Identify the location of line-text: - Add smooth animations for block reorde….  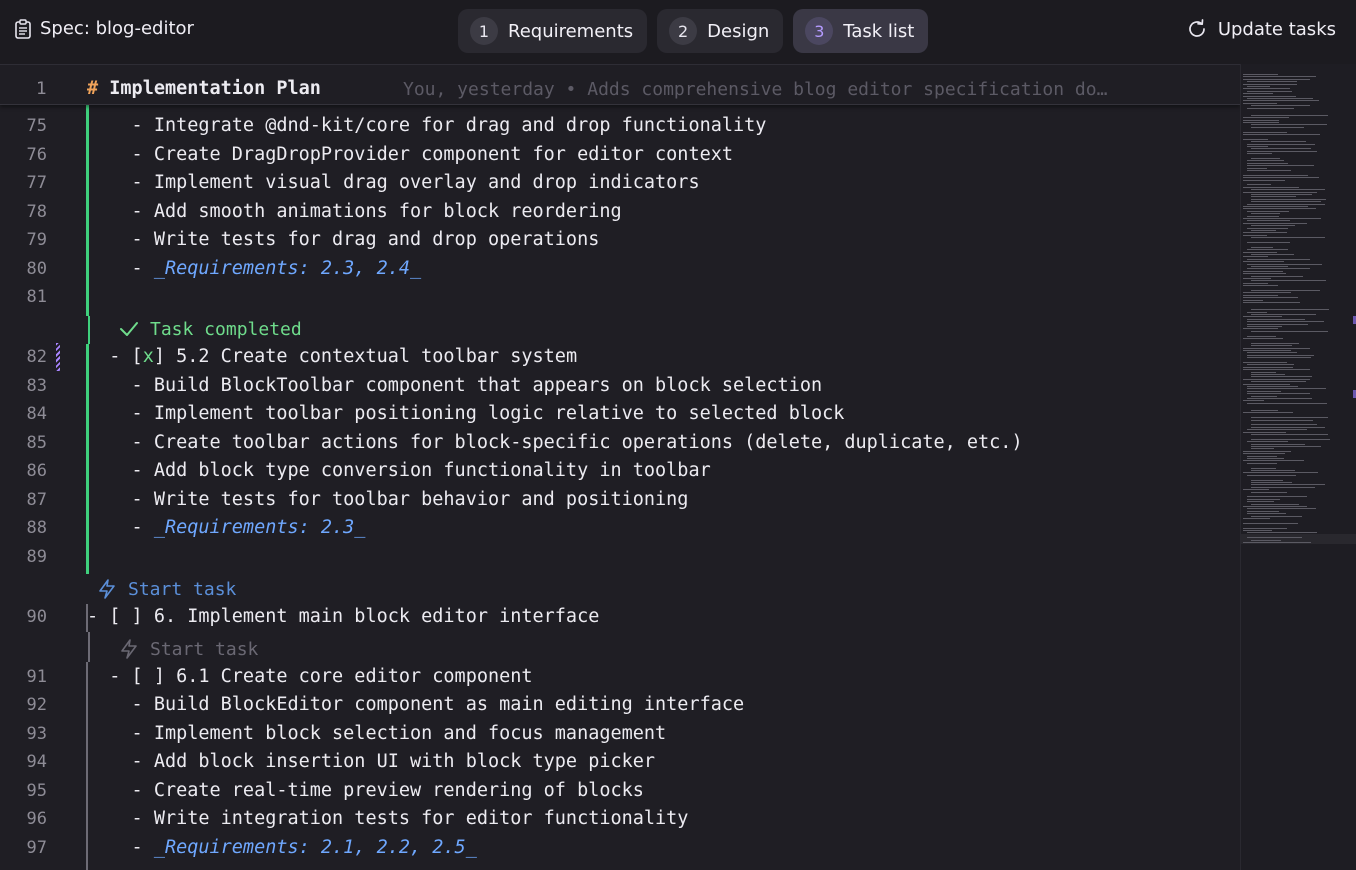
(354, 211).